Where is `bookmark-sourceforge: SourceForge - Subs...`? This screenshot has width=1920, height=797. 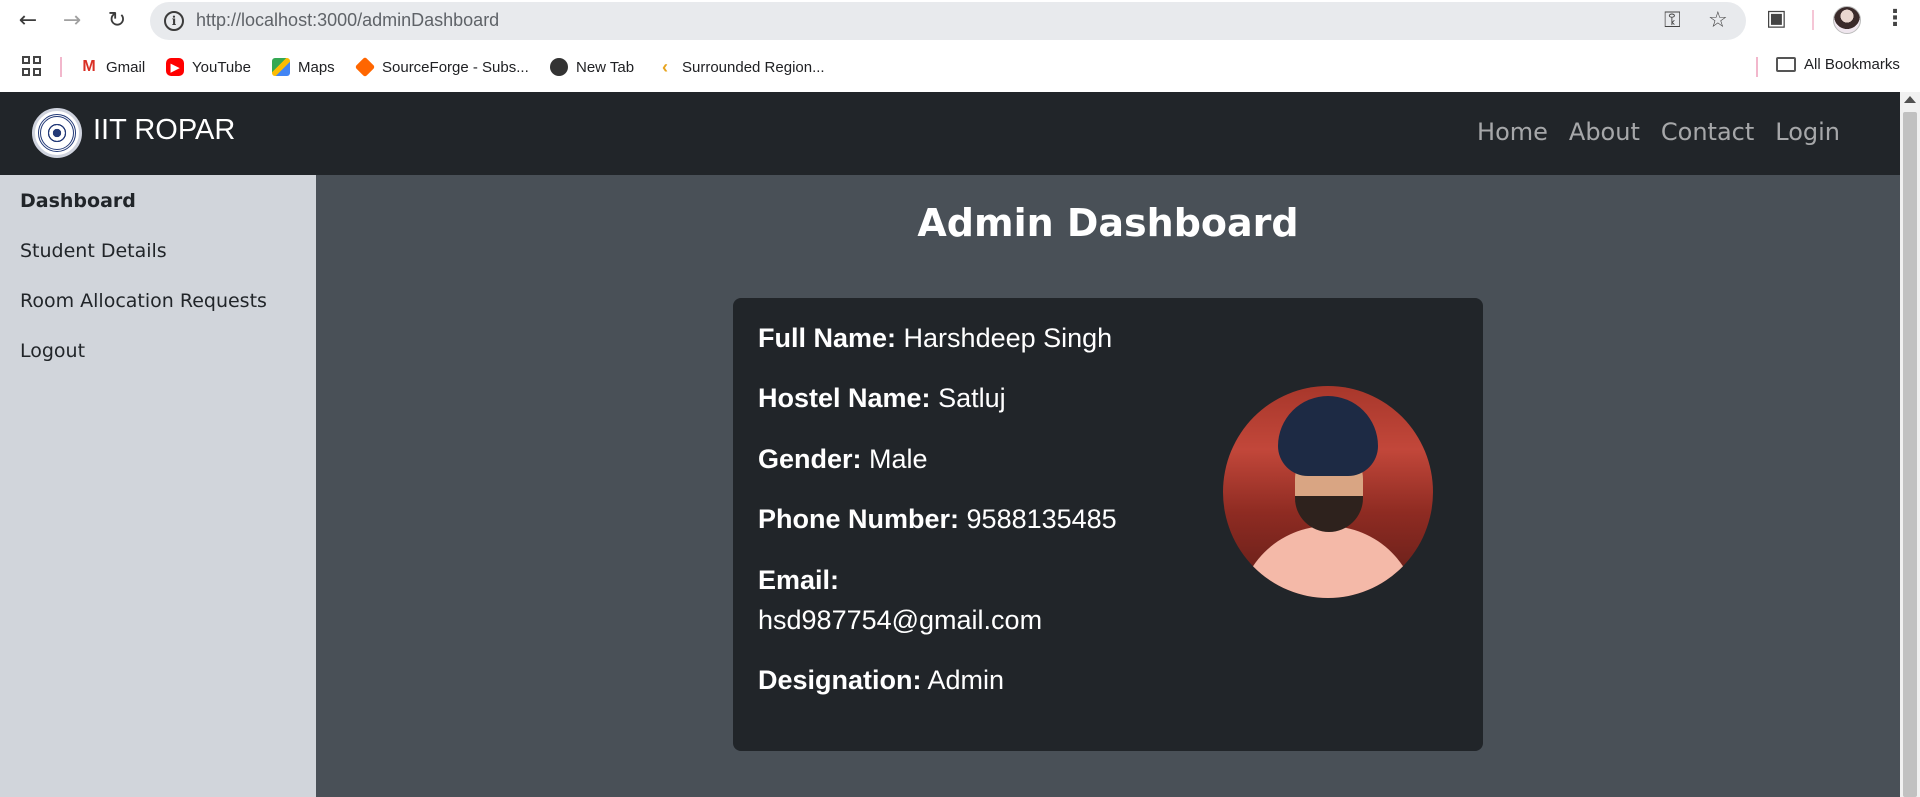 bookmark-sourceforge: SourceForge - Subs... is located at coordinates (441, 67).